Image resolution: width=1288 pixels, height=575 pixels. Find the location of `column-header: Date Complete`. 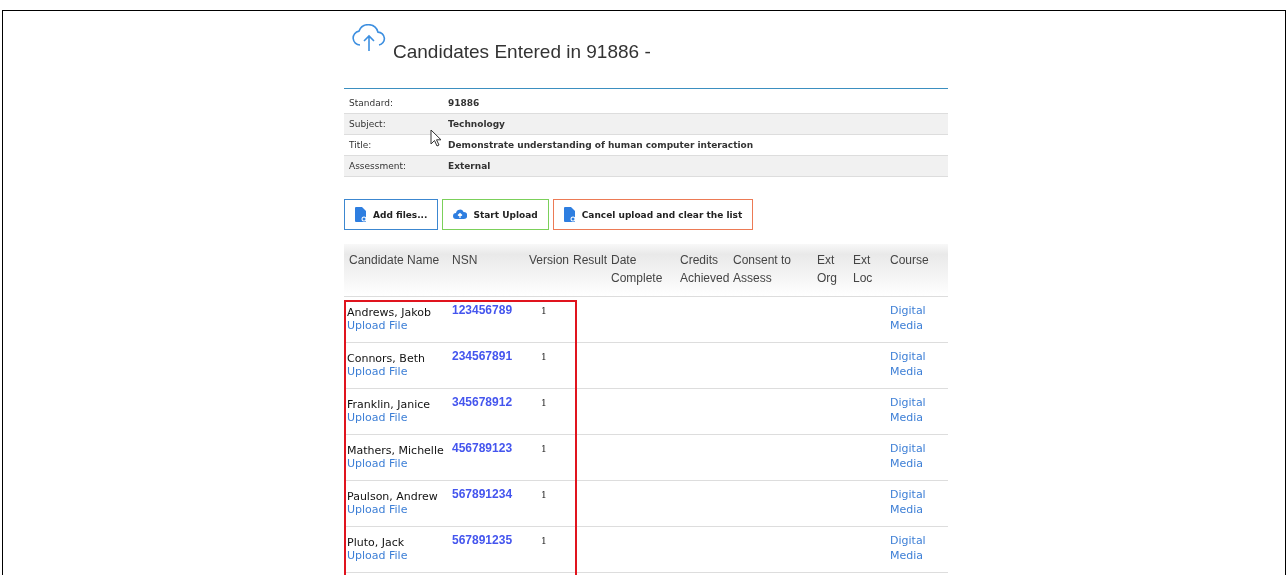

column-header: Date Complete is located at coordinates (637, 269).